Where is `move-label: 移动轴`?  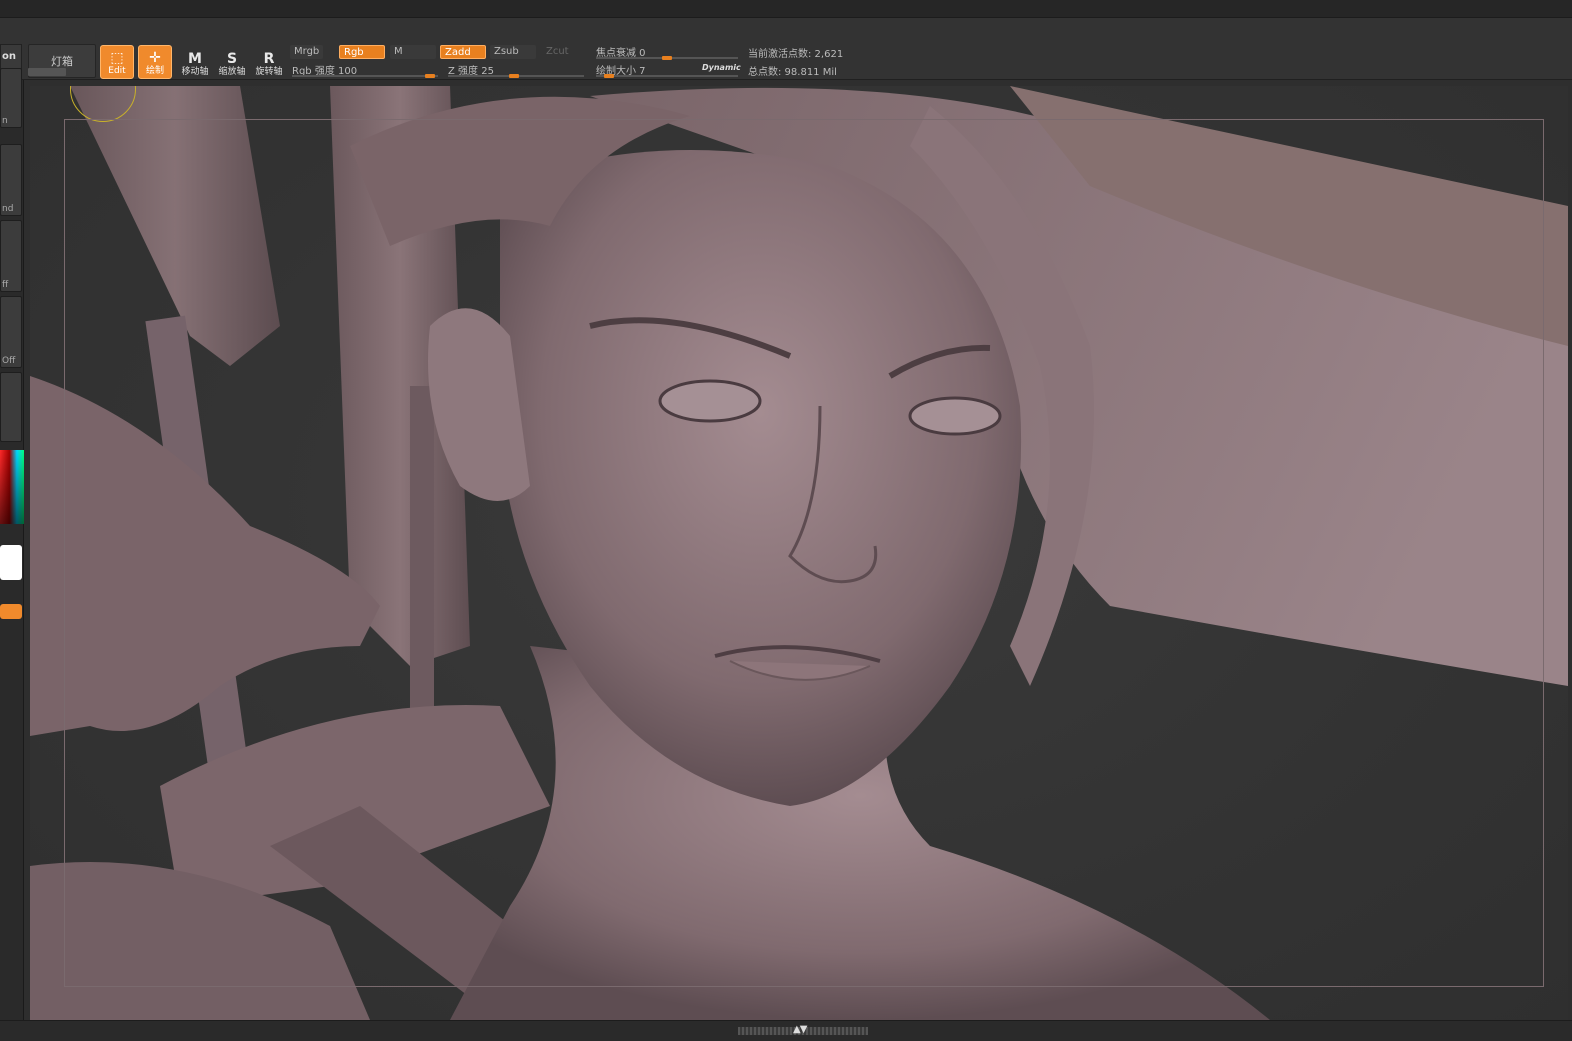
move-label: 移动轴 is located at coordinates (195, 72).